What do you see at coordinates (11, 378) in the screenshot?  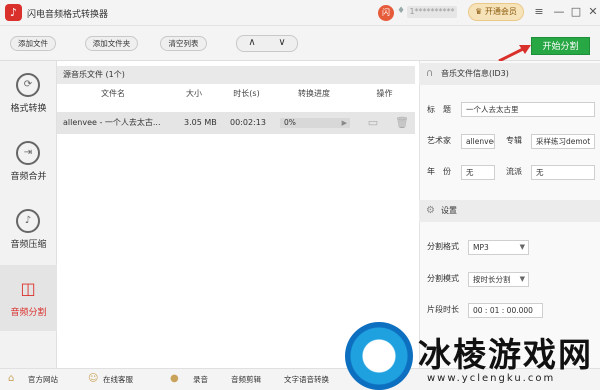 I see `home-icon: ⌂` at bounding box center [11, 378].